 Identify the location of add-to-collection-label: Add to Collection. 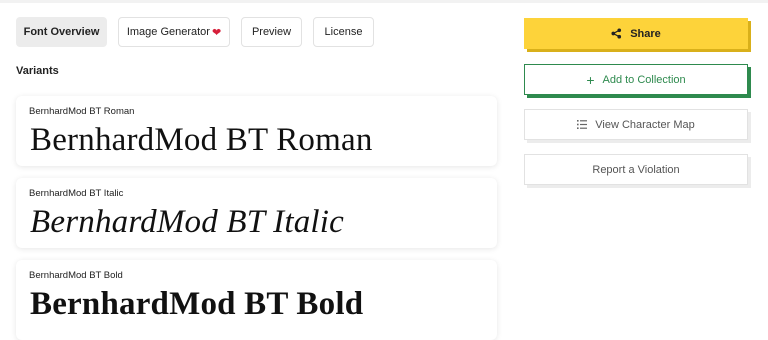
(644, 79).